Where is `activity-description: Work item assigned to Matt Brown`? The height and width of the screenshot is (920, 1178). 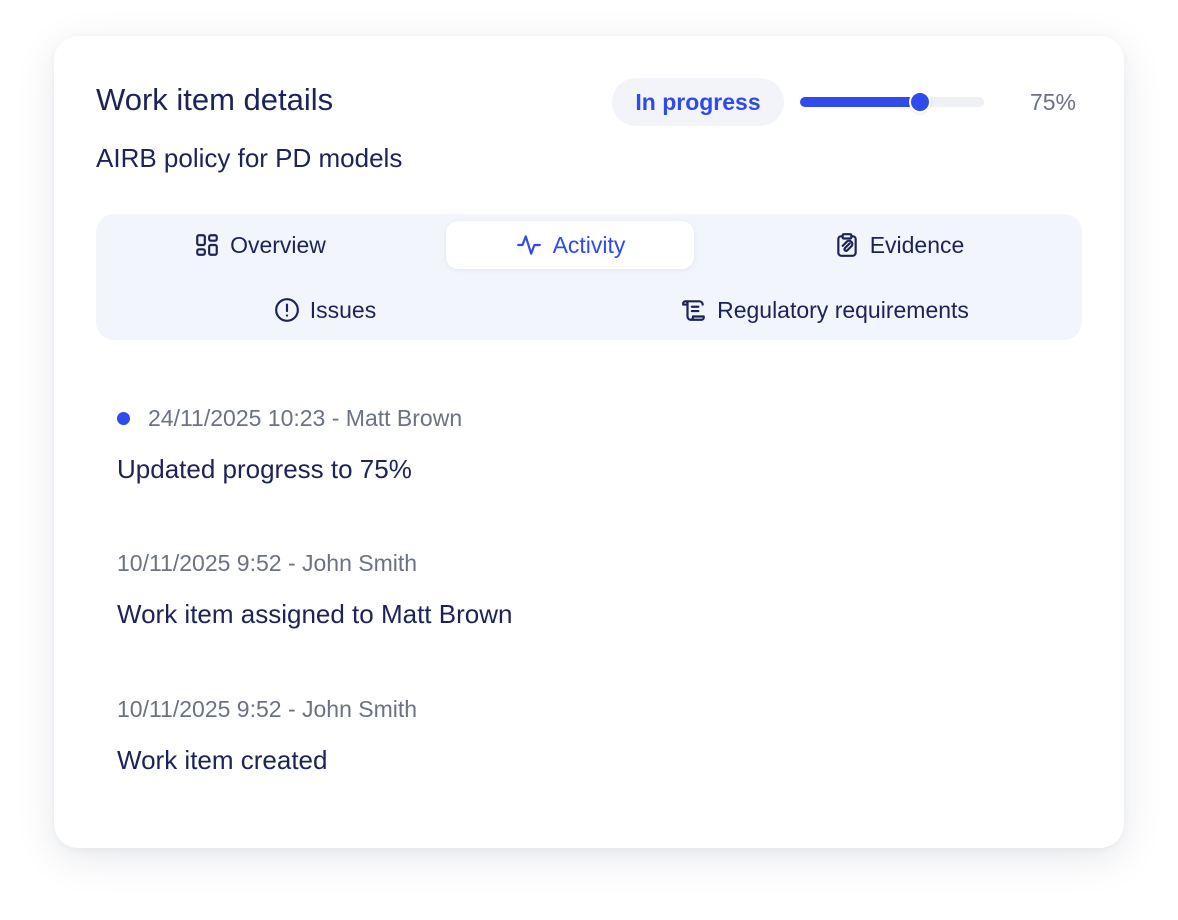 activity-description: Work item assigned to Matt Brown is located at coordinates (315, 614).